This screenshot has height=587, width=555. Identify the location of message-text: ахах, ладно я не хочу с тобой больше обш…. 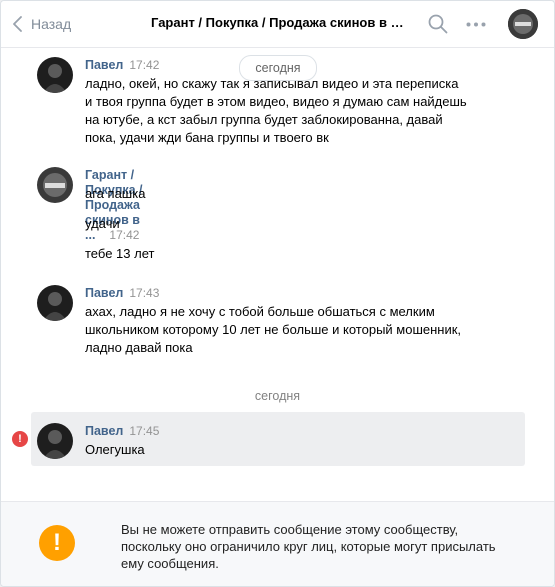
(260, 311).